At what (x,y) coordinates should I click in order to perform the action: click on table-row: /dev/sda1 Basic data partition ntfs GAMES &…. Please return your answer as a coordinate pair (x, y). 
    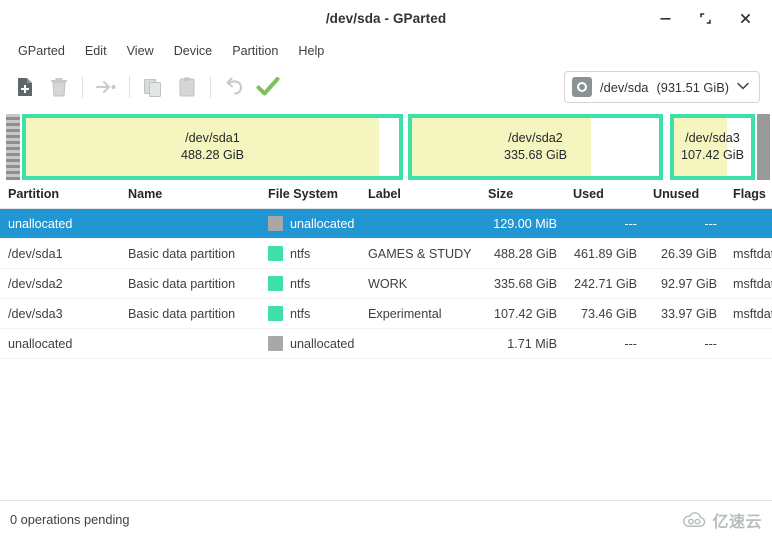
    Looking at the image, I should click on (386, 253).